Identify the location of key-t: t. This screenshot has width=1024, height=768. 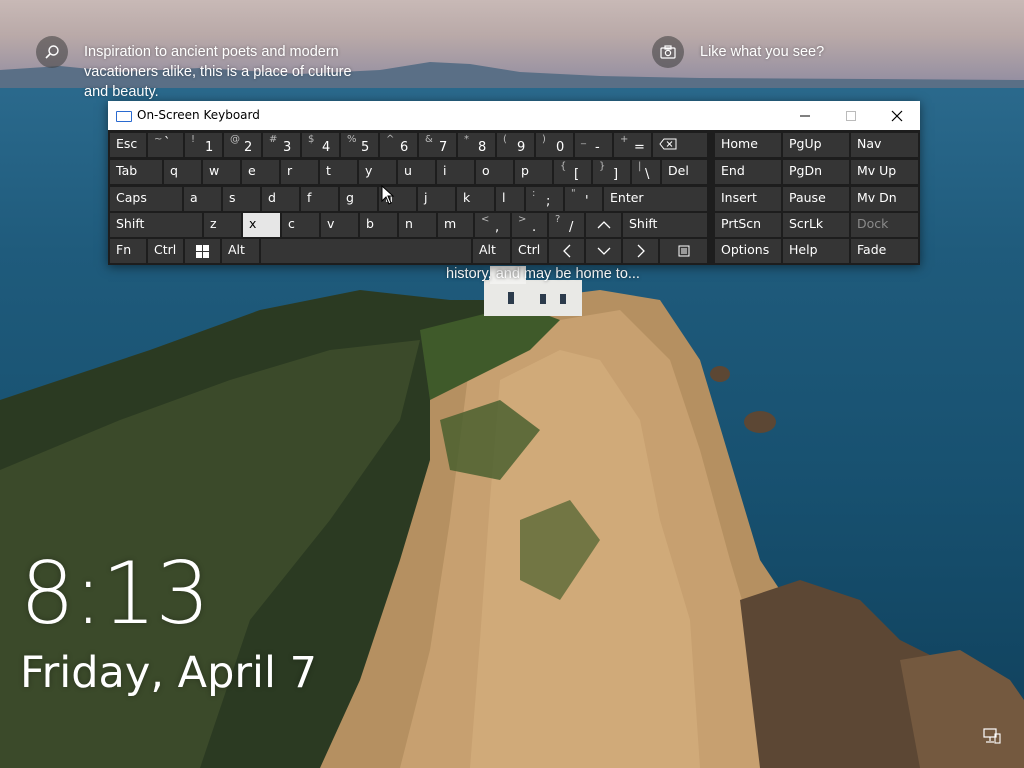
(338, 172).